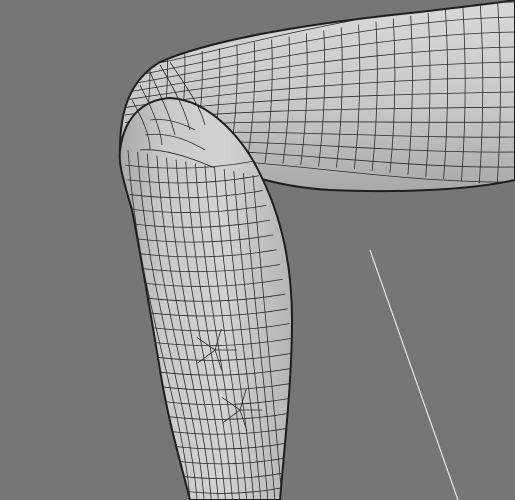  Describe the element at coordinates (414, 374) in the screenshot. I see `guide-line` at that location.